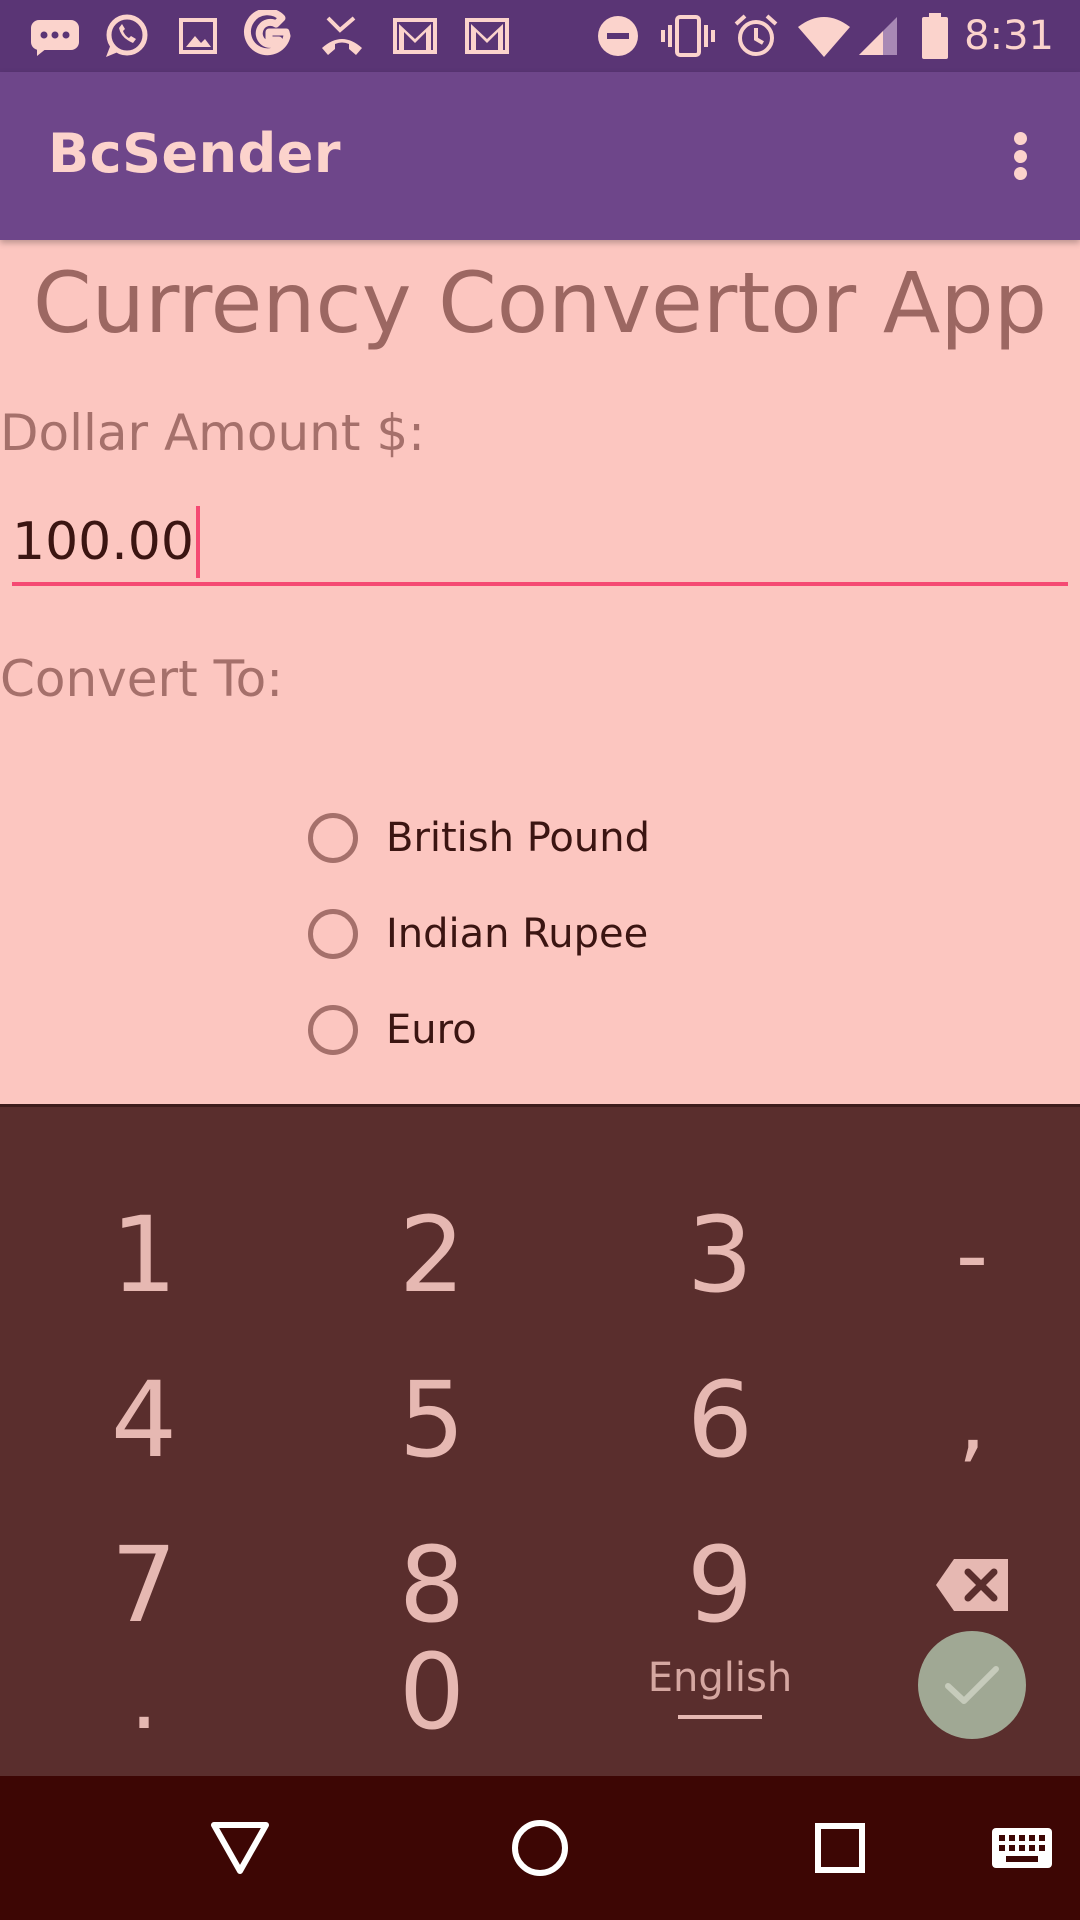  I want to click on radio-british-pound: British Pound, so click(479, 838).